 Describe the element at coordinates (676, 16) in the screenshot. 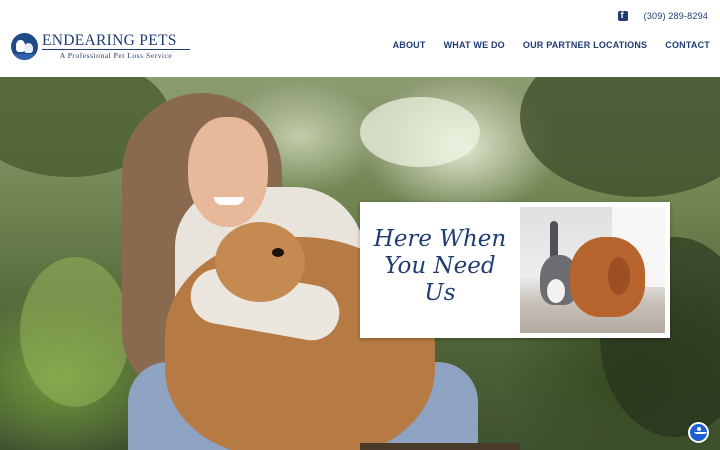

I see `phone-link: (309) 289-8294` at that location.